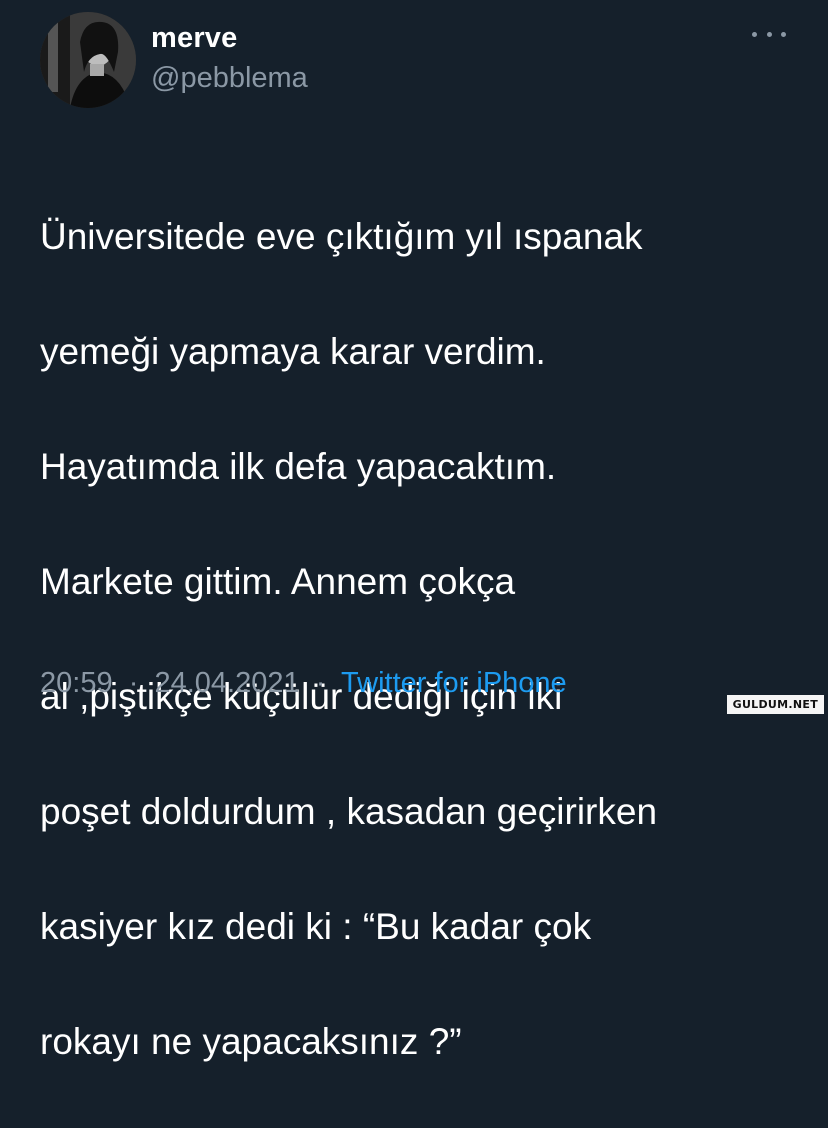 The image size is (828, 1128). I want to click on author-handle: @pebblema, so click(229, 78).